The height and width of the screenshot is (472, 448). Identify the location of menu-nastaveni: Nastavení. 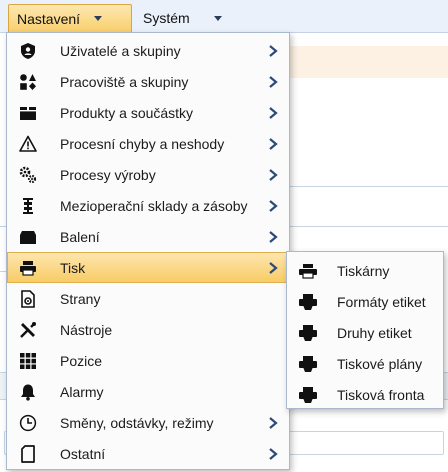
(70, 18).